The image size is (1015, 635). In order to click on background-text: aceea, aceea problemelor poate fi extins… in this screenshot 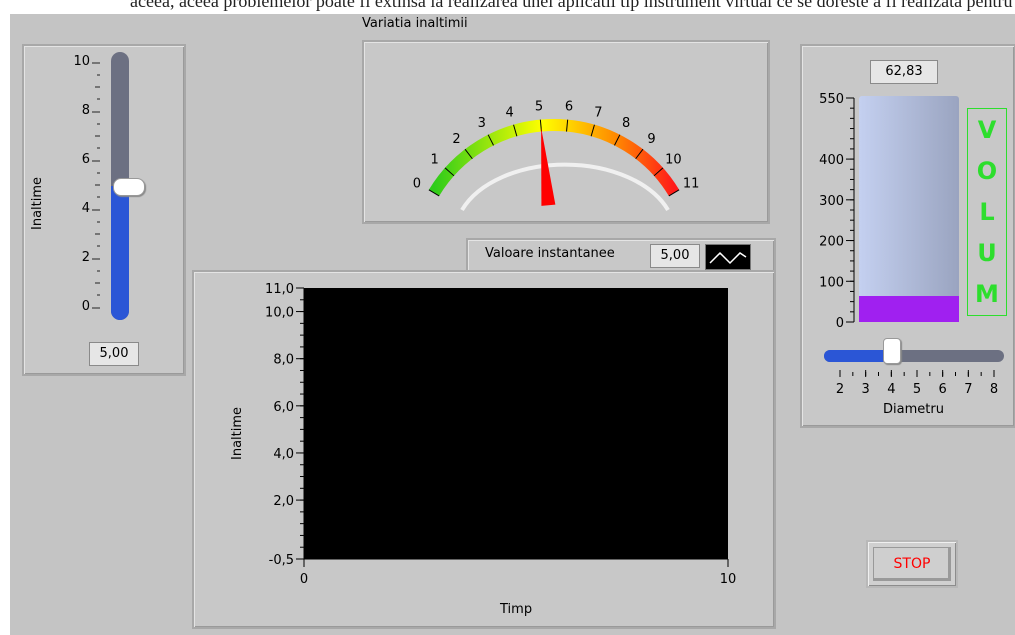, I will do `click(572, 5)`.